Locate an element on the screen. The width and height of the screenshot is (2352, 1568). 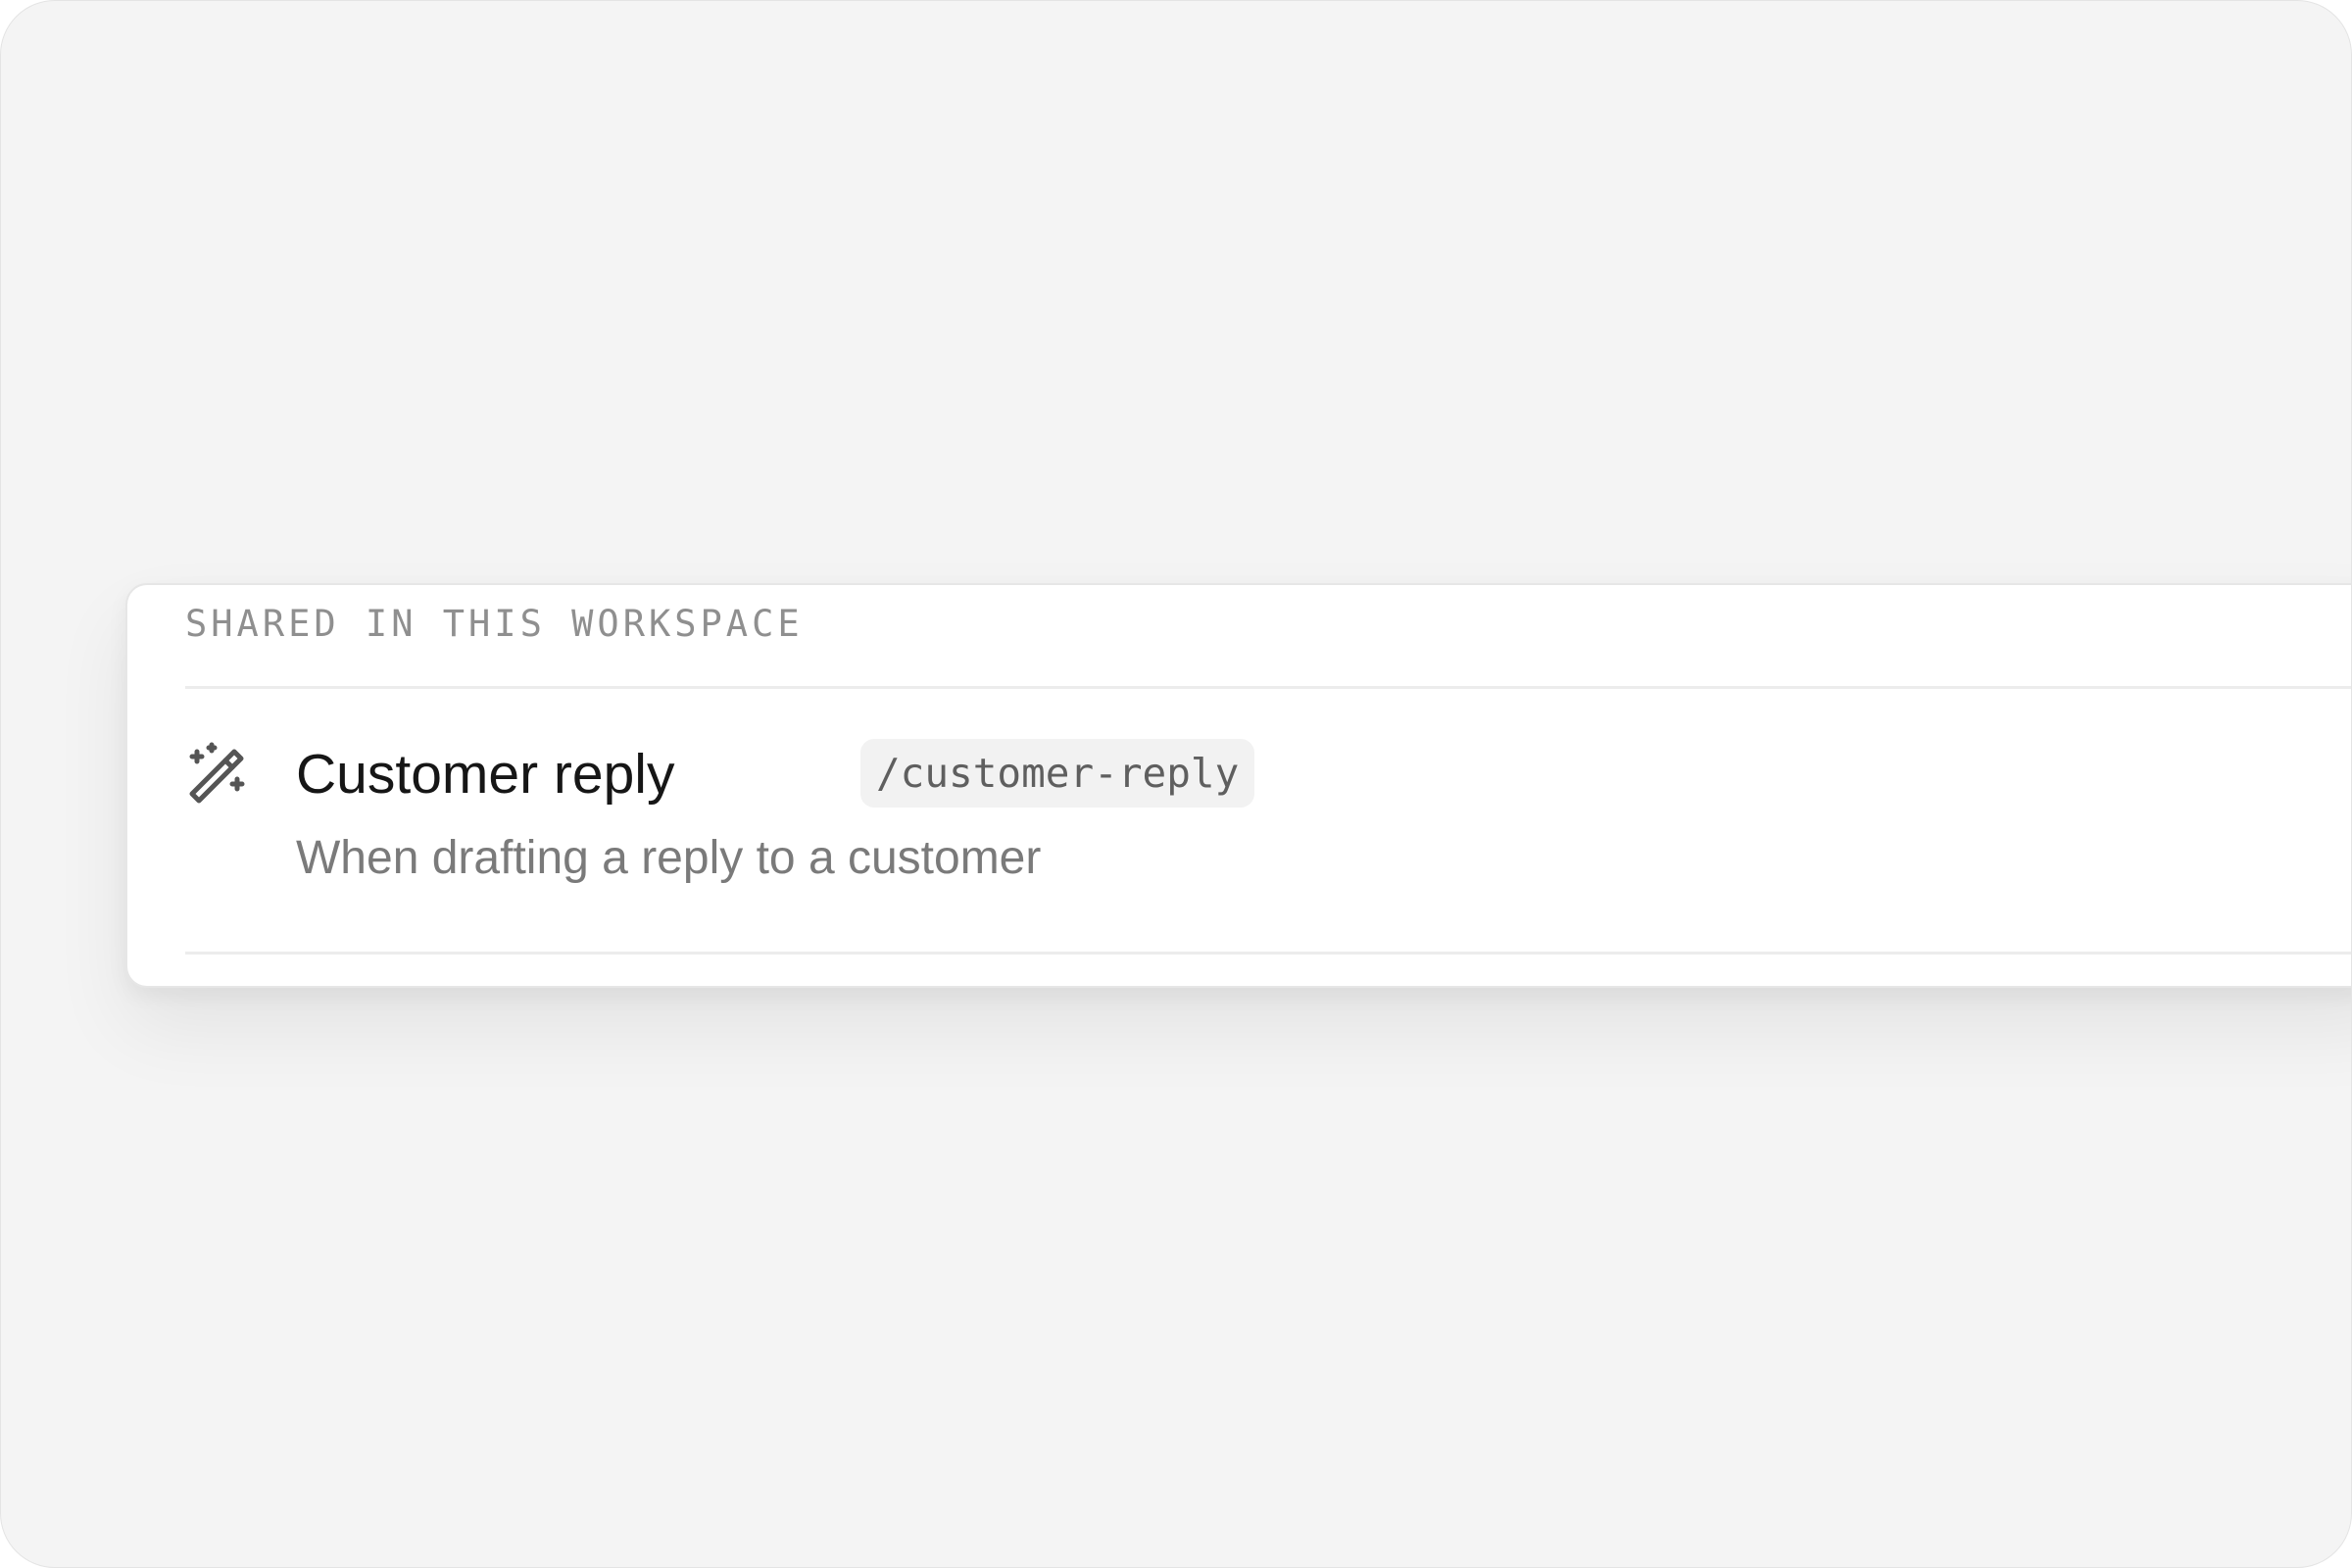
skill-command-chip: /customer-reply is located at coordinates (1057, 773).